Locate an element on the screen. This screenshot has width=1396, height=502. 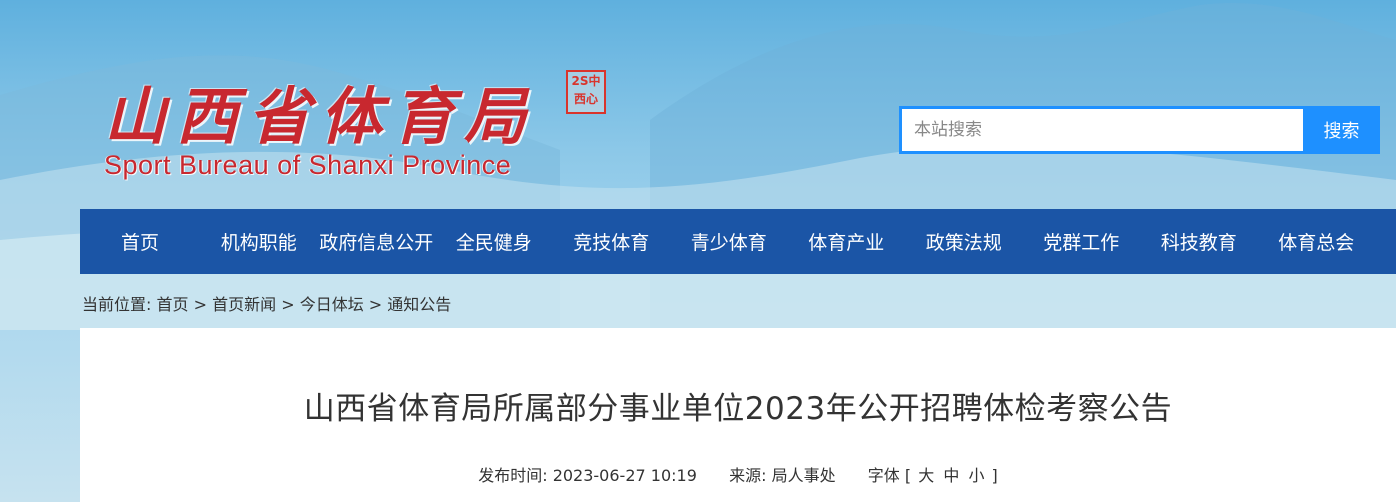
publish-time-label: 发布时间: is located at coordinates (513, 475).